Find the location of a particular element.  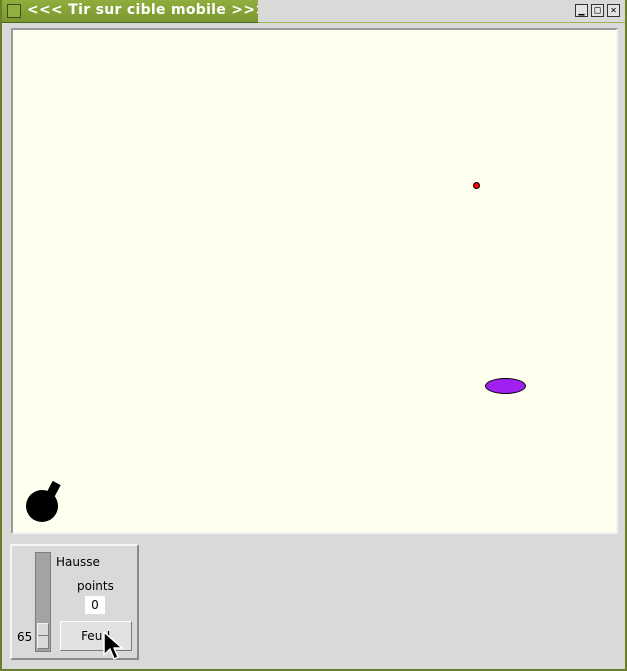

points-label: points is located at coordinates (95, 586).